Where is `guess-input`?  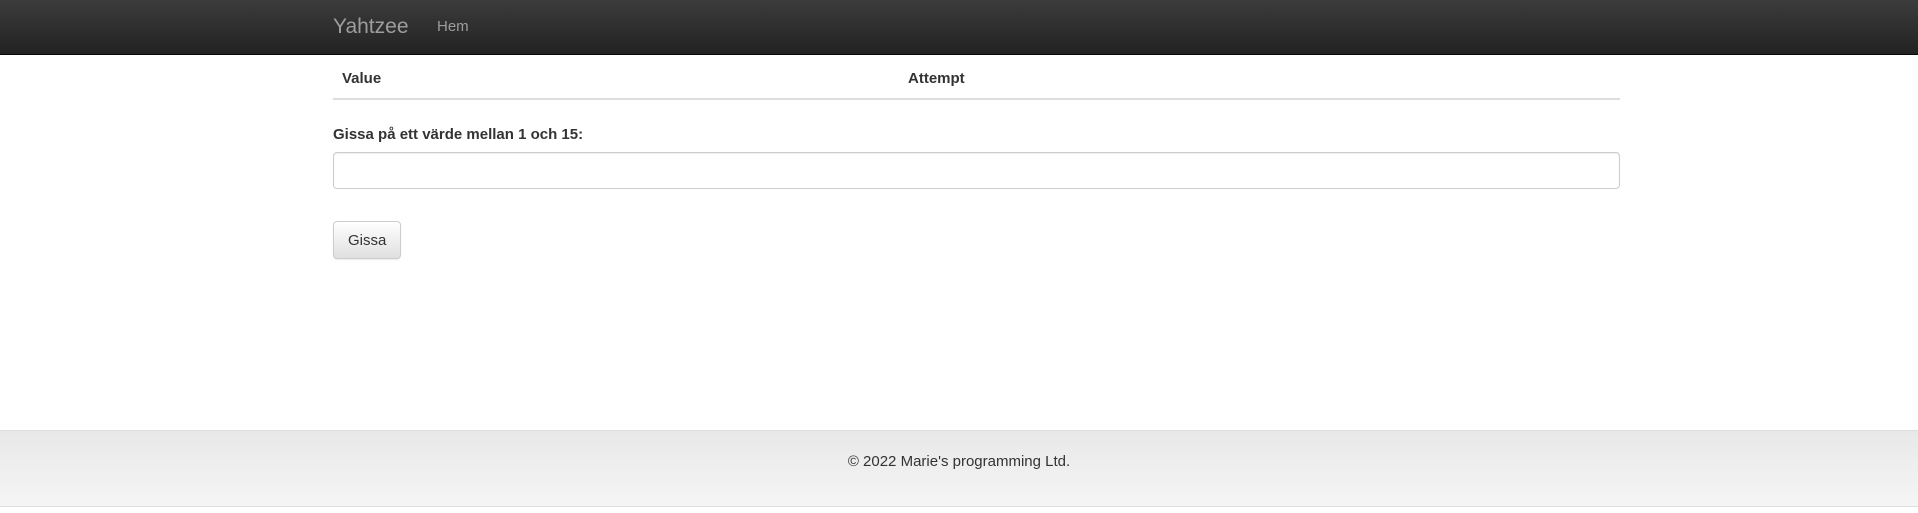 guess-input is located at coordinates (976, 170).